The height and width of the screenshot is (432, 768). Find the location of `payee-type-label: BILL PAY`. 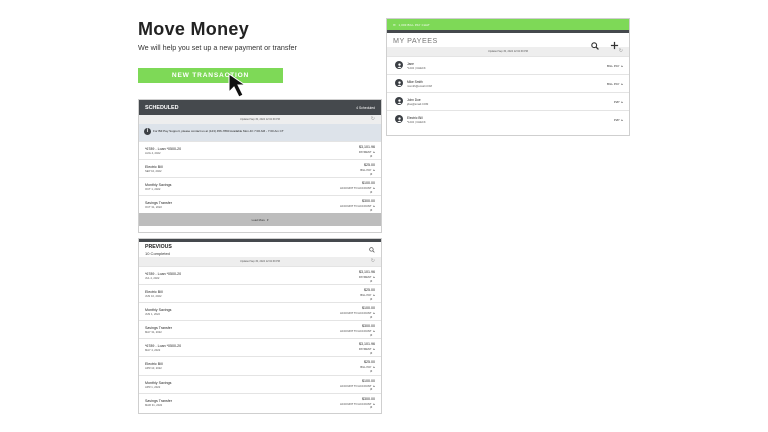

payee-type-label: BILL PAY is located at coordinates (613, 66).